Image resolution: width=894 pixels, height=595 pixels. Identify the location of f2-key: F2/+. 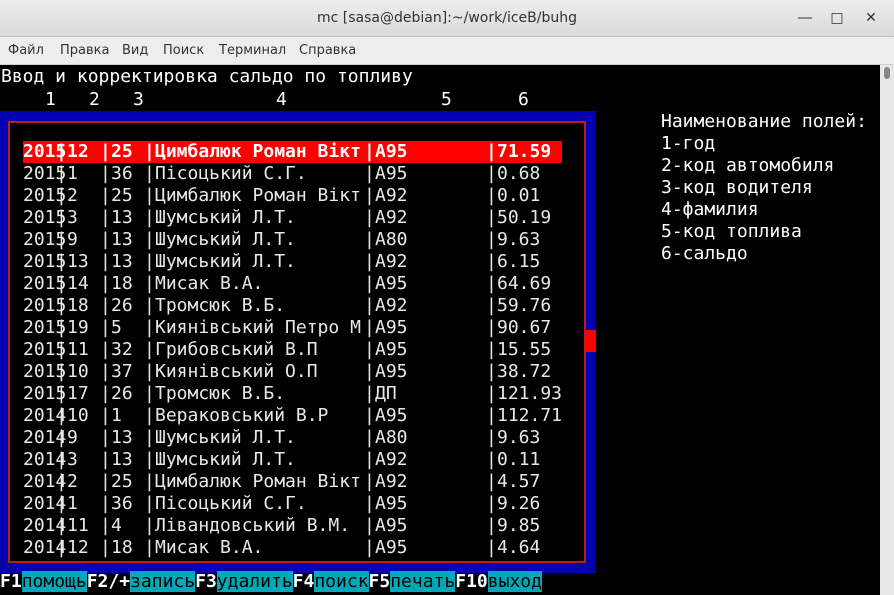
(108, 581).